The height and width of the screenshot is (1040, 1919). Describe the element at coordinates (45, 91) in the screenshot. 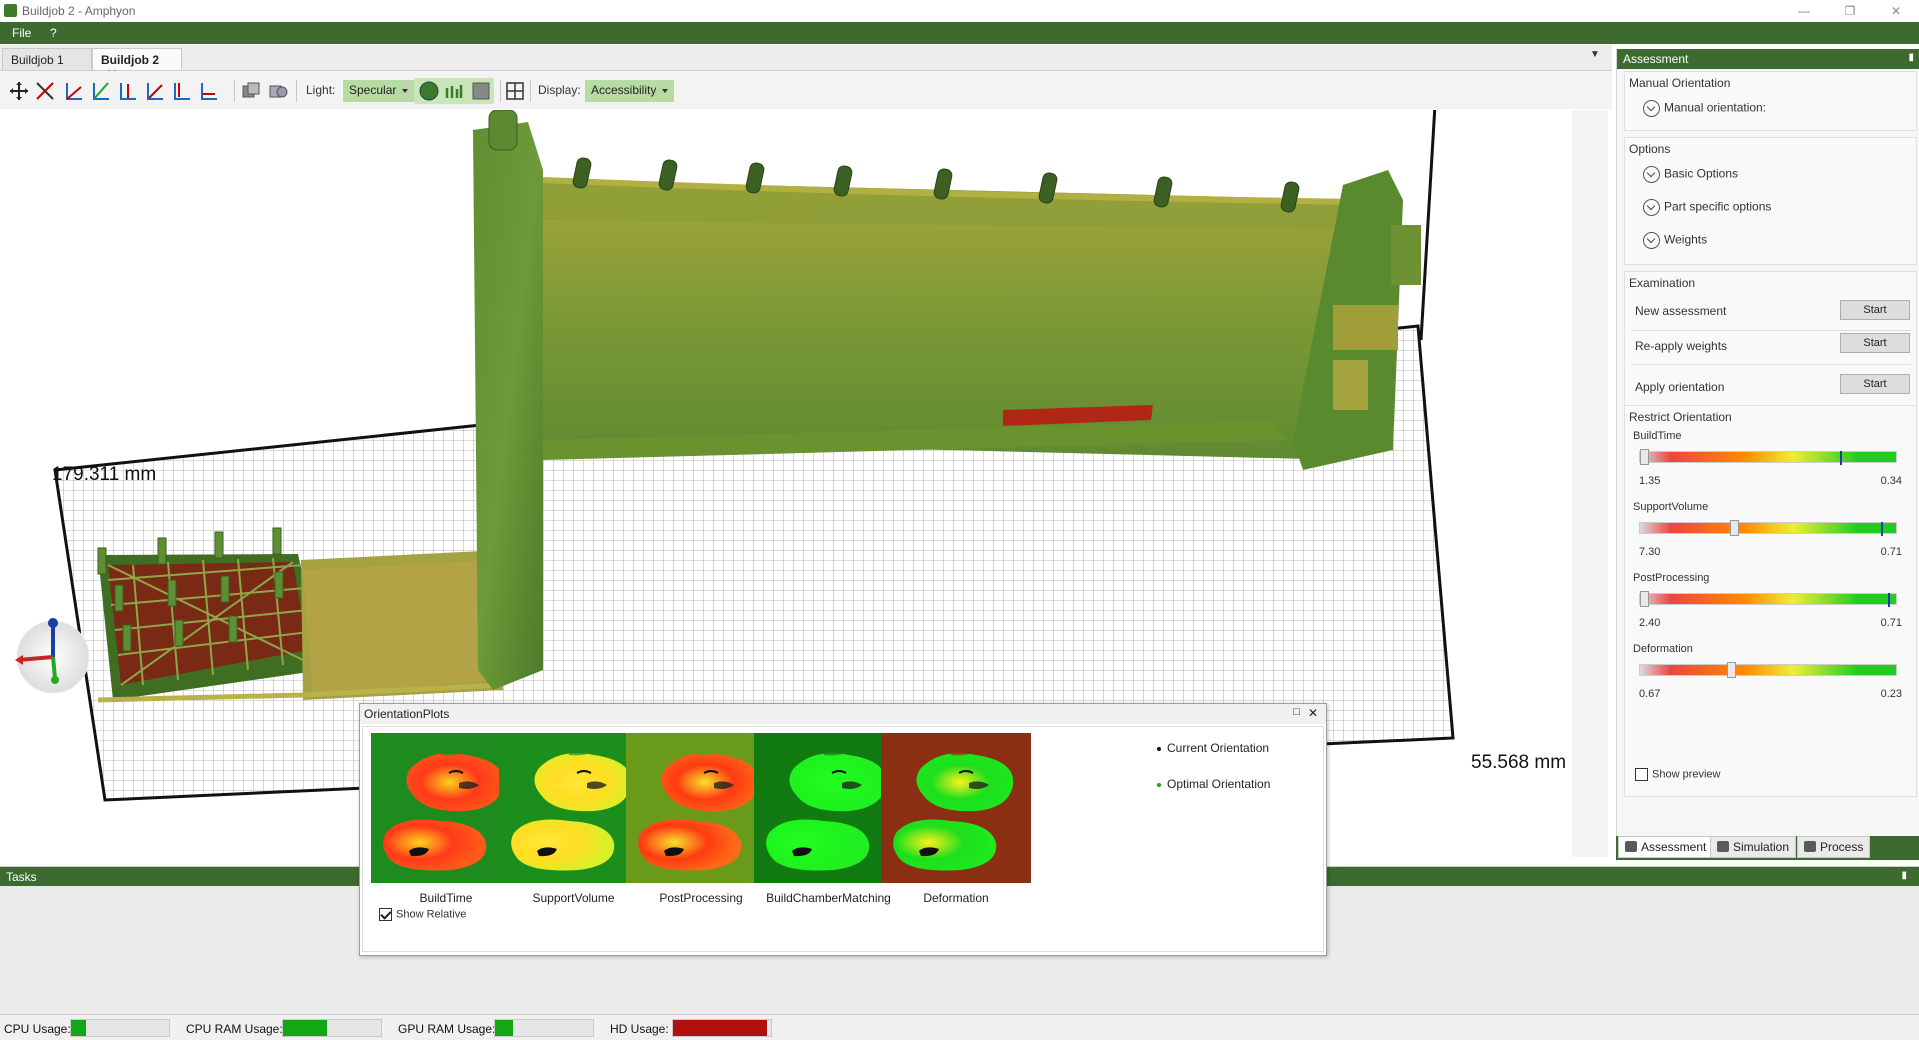

I see `scale-icon` at that location.